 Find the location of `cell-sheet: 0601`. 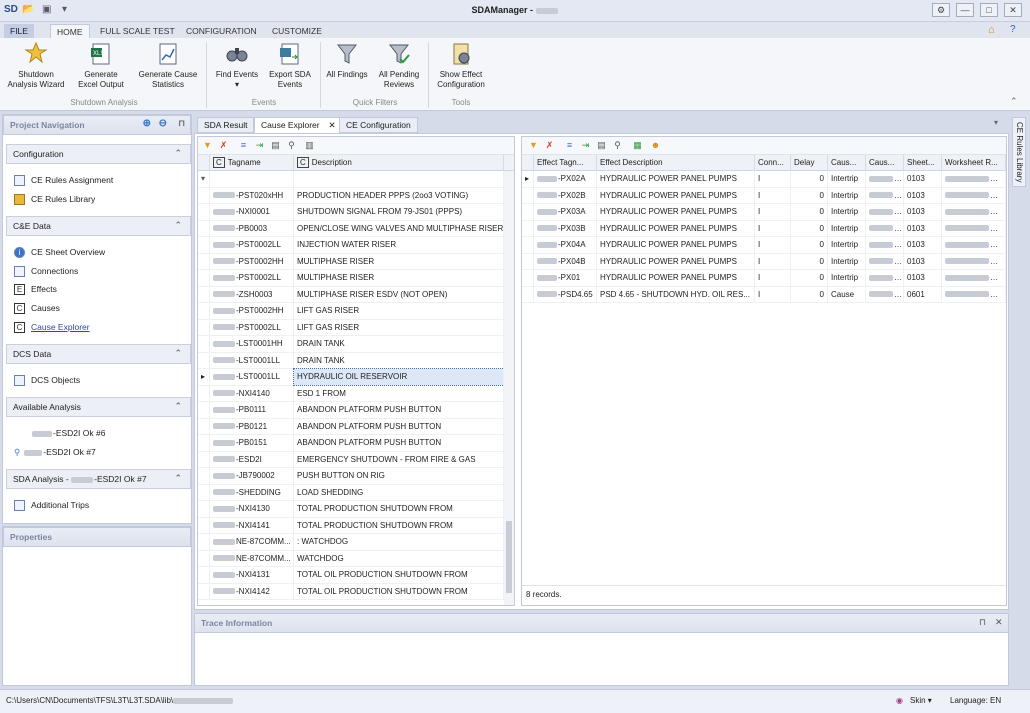

cell-sheet: 0601 is located at coordinates (923, 294).